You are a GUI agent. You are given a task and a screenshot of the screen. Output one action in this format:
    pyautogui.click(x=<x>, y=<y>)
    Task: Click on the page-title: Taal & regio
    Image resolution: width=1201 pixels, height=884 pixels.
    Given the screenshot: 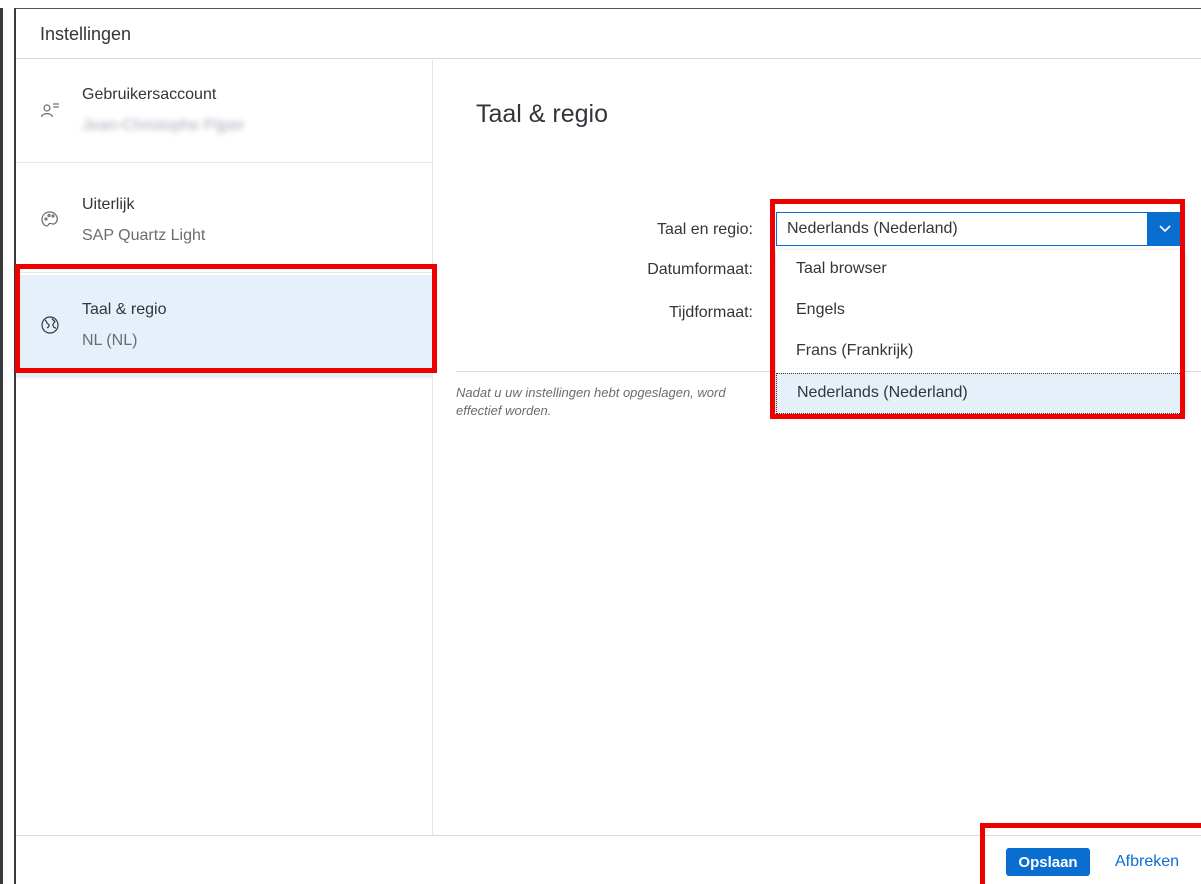 What is the action you would take?
    pyautogui.click(x=542, y=114)
    